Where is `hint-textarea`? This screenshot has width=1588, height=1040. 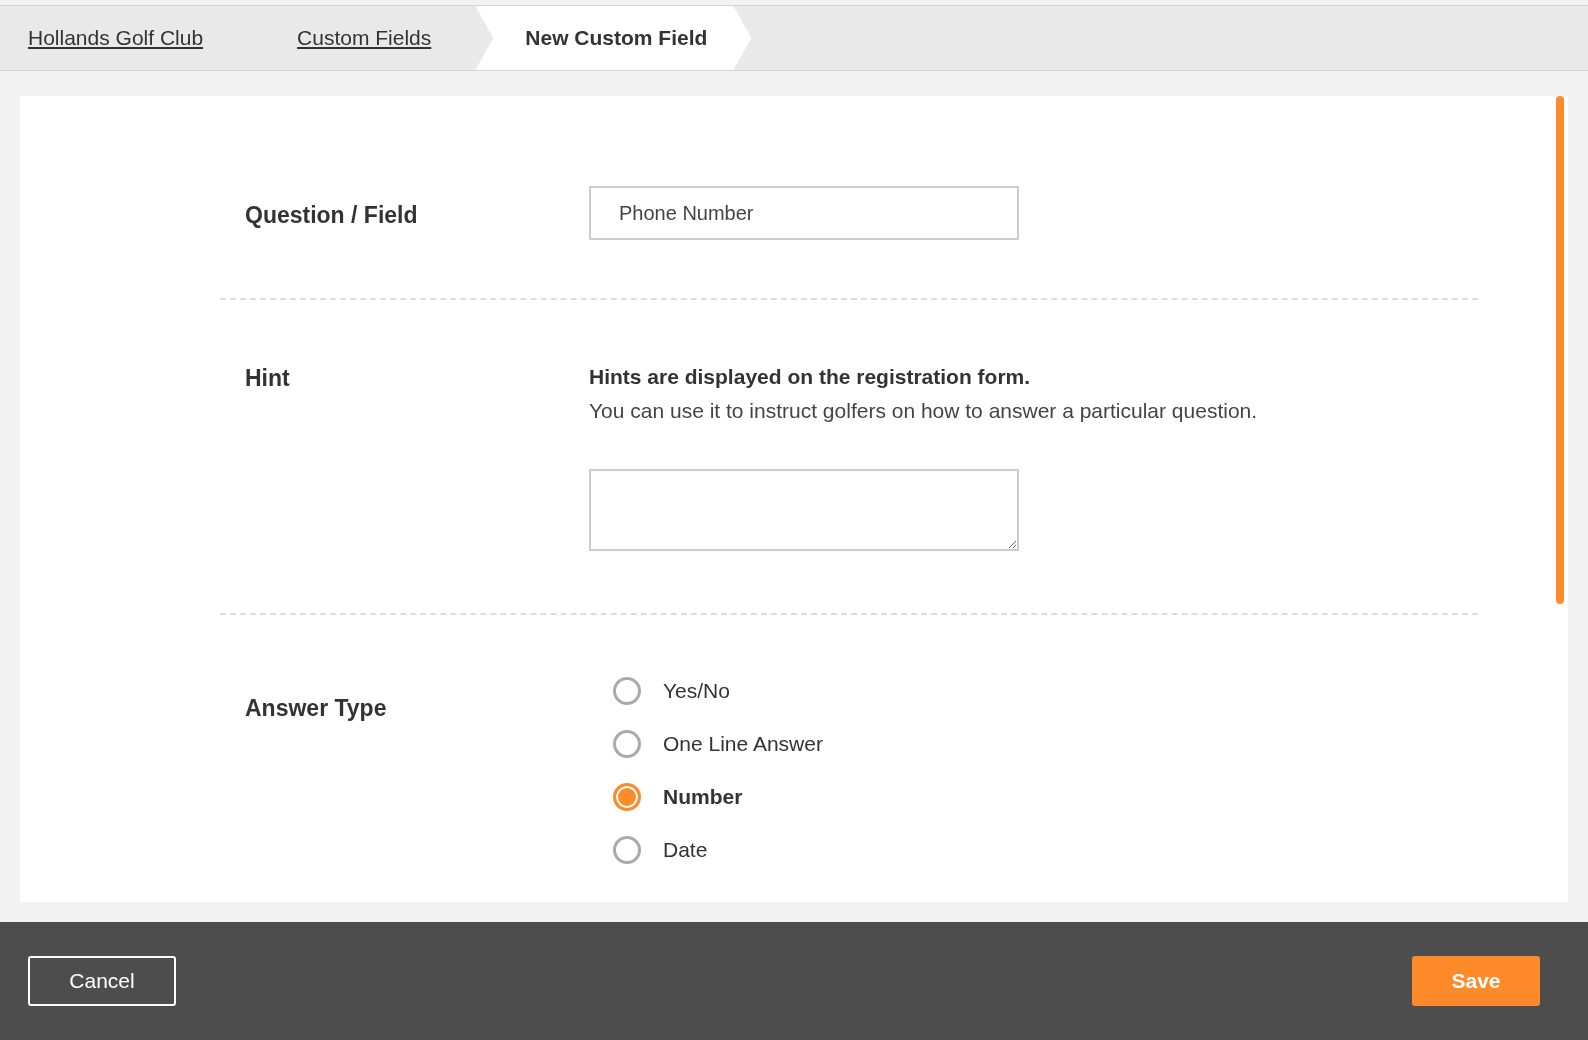
hint-textarea is located at coordinates (804, 510).